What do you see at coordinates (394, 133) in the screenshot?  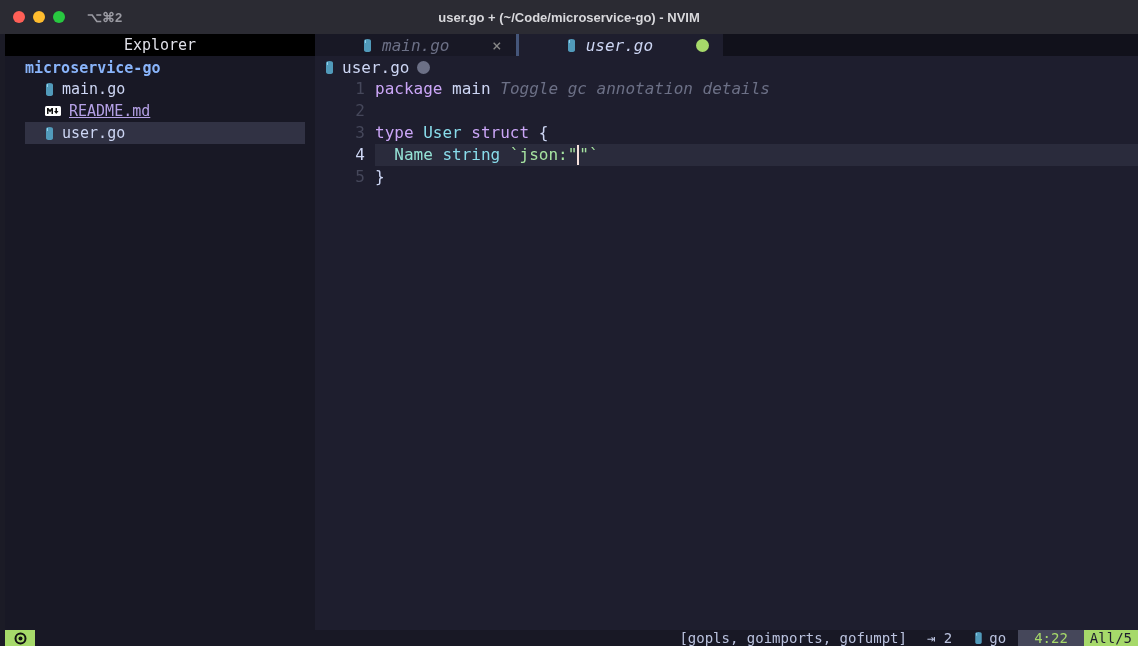 I see `code-token: type` at bounding box center [394, 133].